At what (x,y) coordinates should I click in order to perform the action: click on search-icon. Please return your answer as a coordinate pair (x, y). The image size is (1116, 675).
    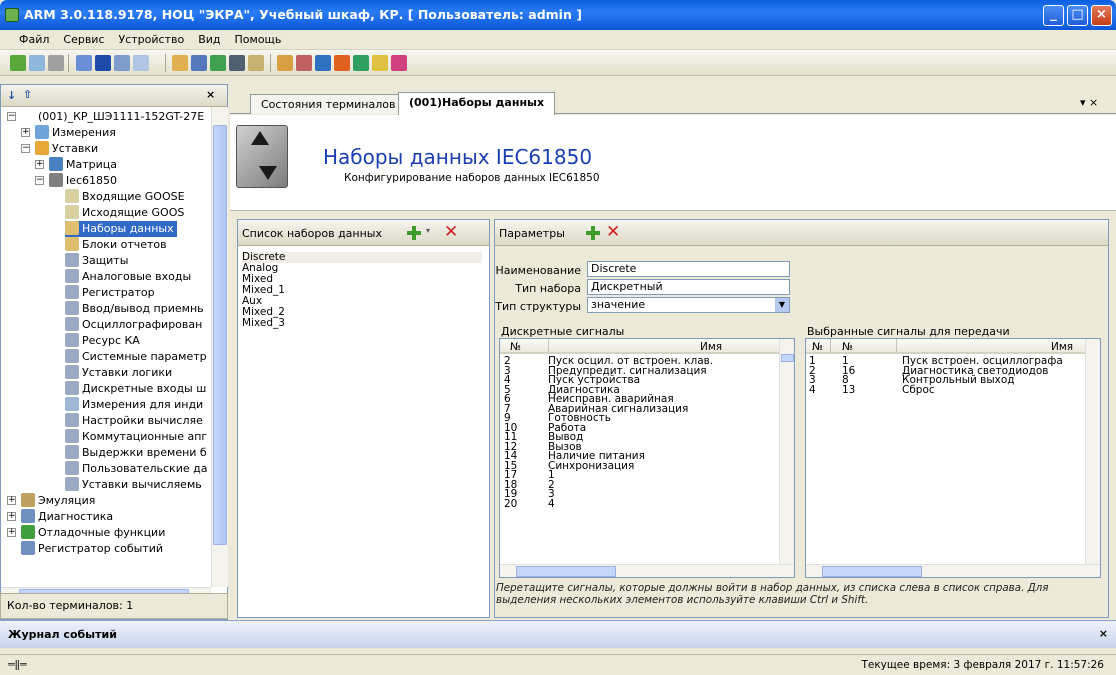
    Looking at the image, I should click on (256, 63).